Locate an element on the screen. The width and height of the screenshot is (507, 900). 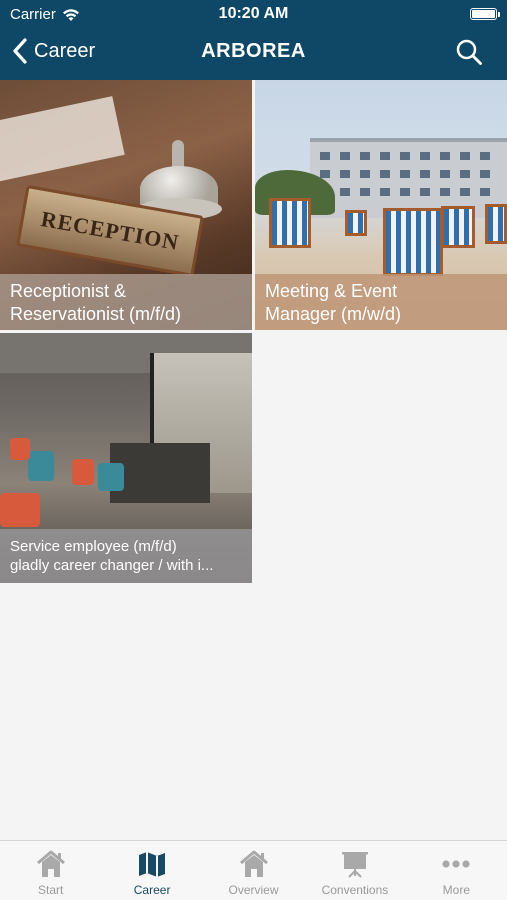
job-title-line1: Service employee (m/f/d) is located at coordinates (93, 546).